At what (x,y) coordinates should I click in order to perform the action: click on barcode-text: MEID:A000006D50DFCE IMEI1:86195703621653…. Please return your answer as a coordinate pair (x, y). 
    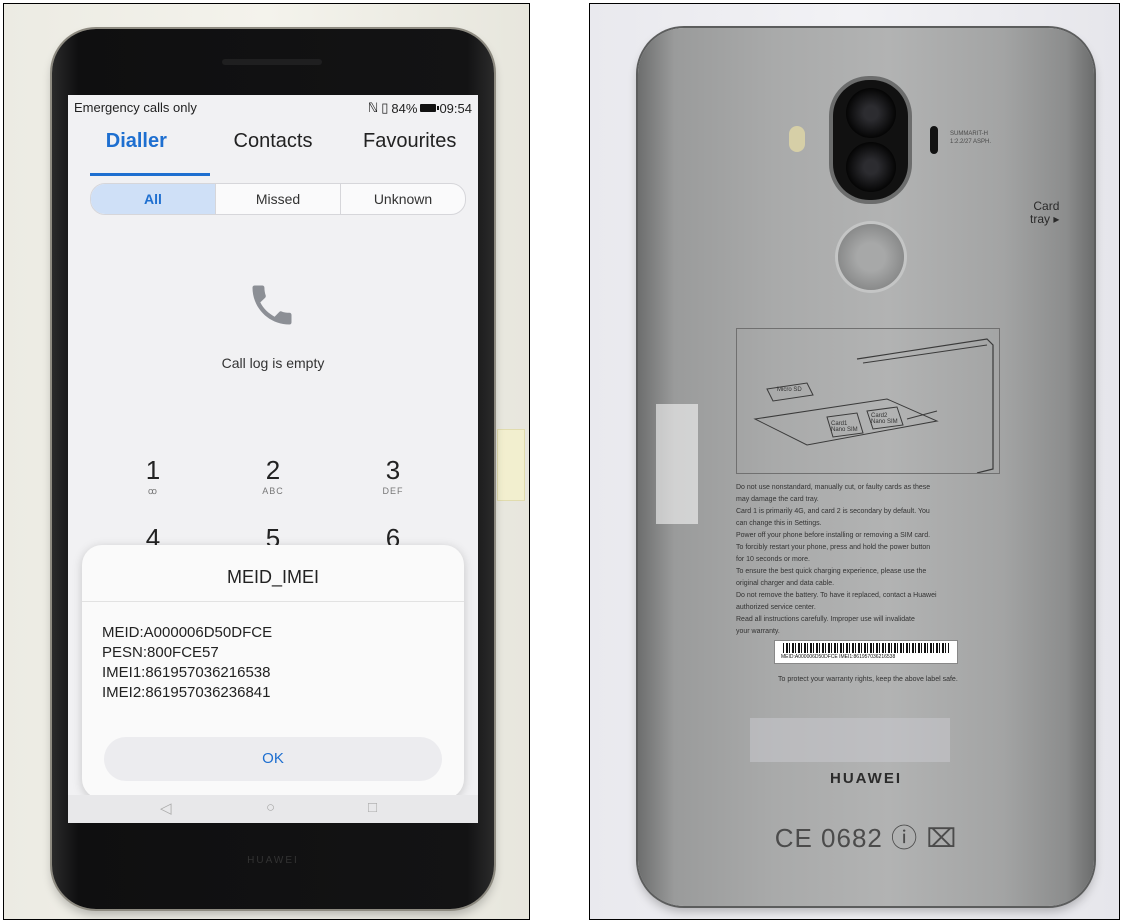
    Looking at the image, I should click on (838, 657).